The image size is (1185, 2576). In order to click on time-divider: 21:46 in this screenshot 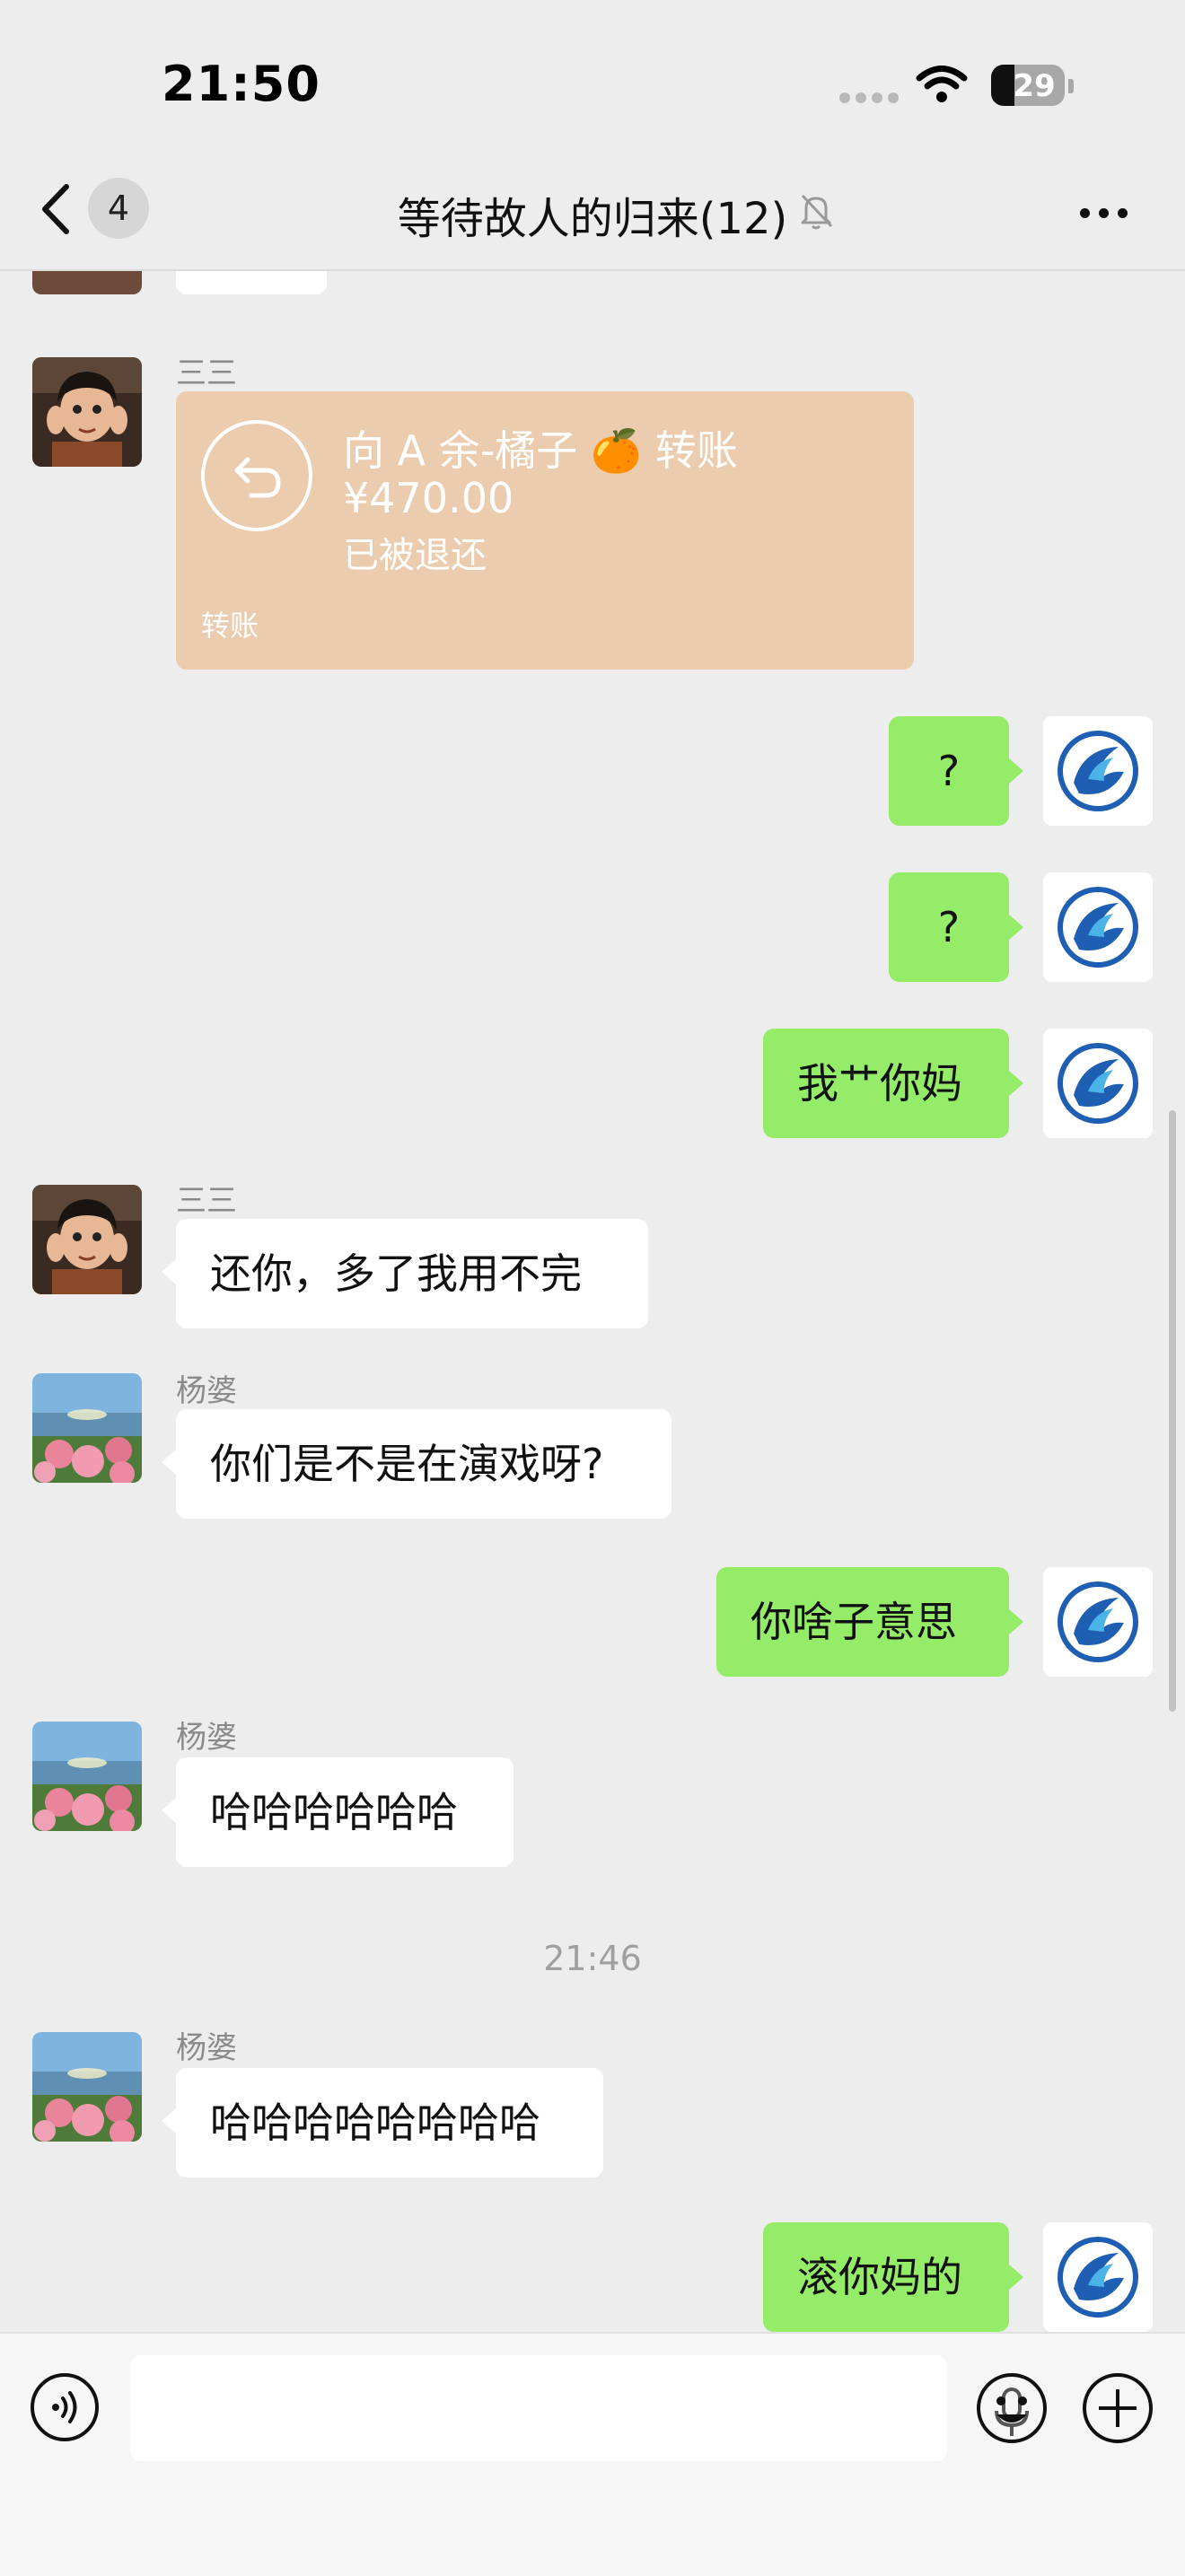, I will do `click(592, 1958)`.